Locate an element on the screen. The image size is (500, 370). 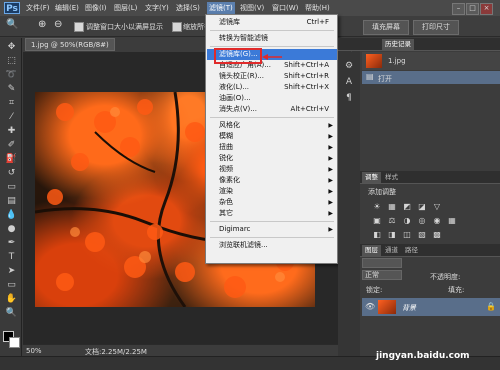
dodge-tool-icon: ● is located at coordinates (11, 229).